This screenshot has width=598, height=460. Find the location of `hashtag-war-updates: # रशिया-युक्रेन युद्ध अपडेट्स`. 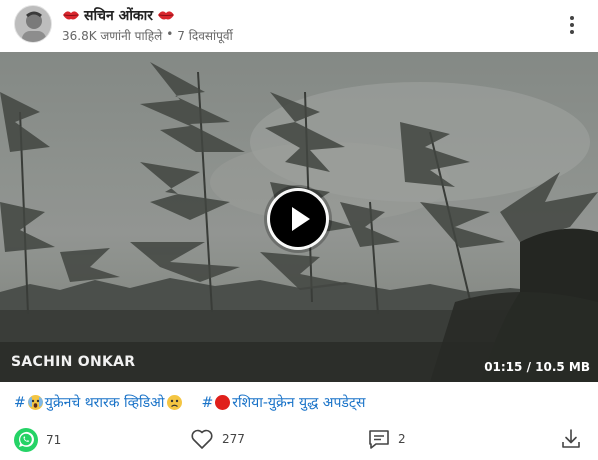

hashtag-war-updates: # रशिया-युक्रेन युद्ध अपडेट्स is located at coordinates (284, 402).